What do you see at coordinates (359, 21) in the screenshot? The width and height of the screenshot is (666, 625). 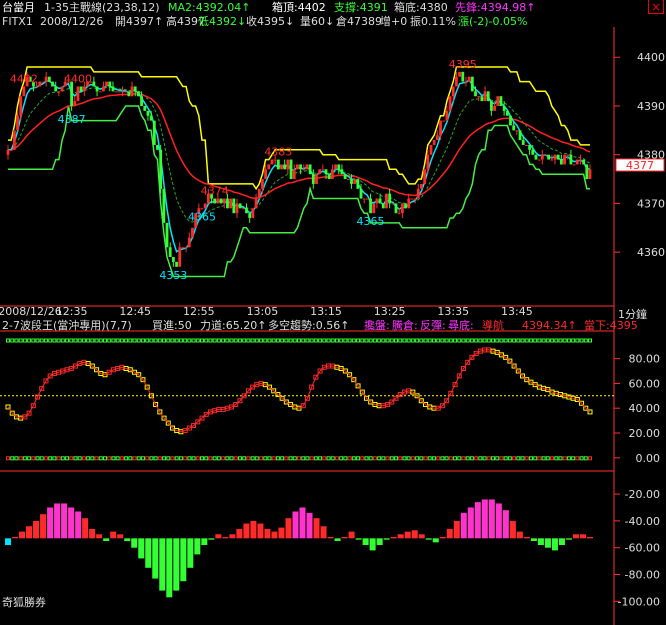 I see `quote-oi: 倉47389` at bounding box center [359, 21].